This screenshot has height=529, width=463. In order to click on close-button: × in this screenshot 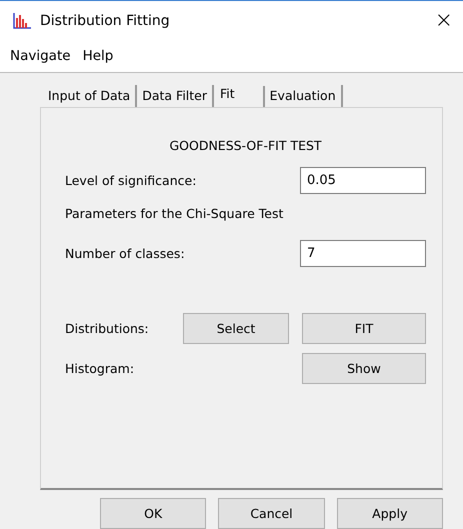, I will do `click(443, 21)`.